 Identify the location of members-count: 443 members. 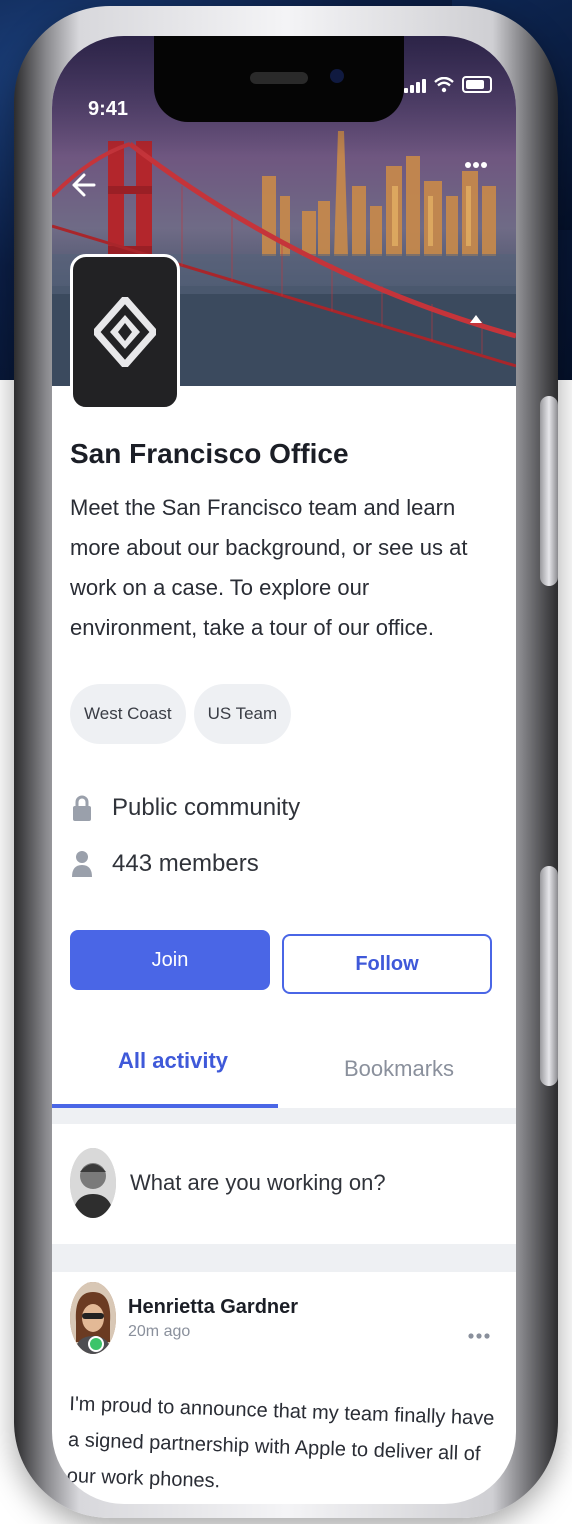
(185, 863).